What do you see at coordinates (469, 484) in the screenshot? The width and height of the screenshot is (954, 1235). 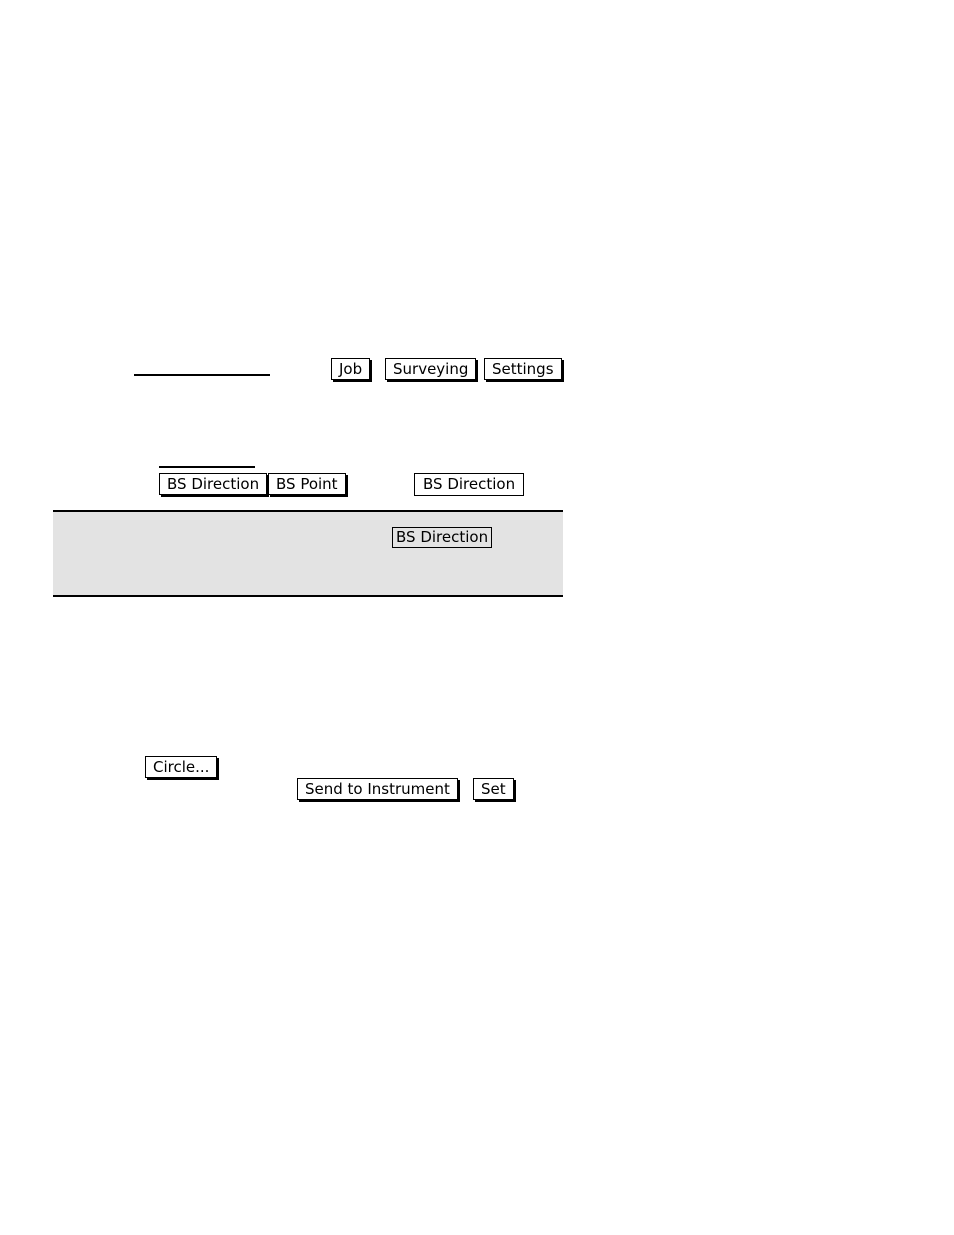 I see `bs-direction-right-button: BS Direction` at bounding box center [469, 484].